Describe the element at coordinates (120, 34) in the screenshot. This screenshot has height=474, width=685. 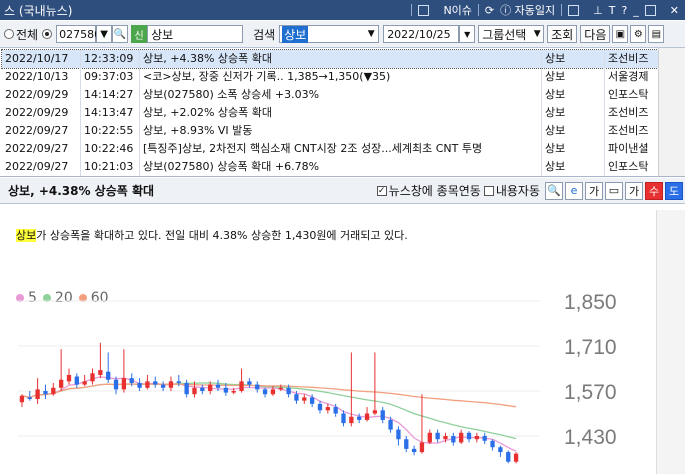
I see `search-icon: 🔍` at that location.